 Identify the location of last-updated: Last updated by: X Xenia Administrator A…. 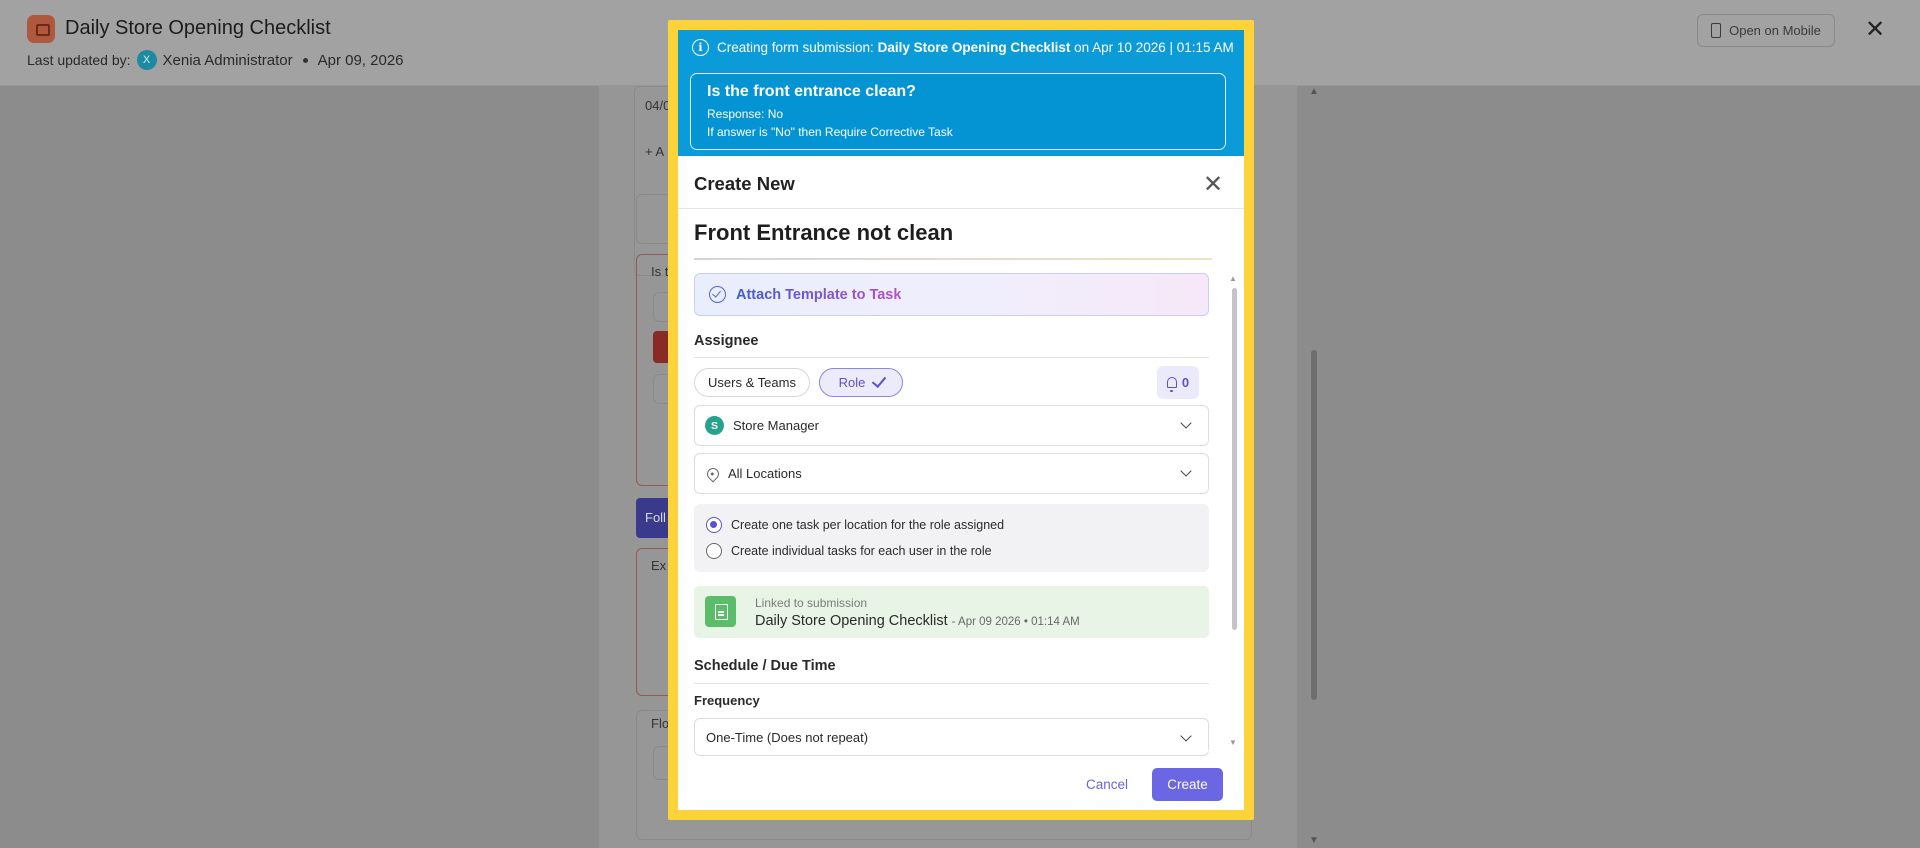
(215, 60).